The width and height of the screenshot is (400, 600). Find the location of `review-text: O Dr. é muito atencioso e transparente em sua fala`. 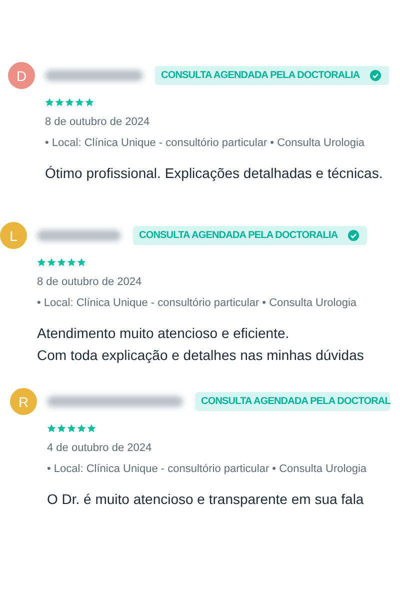

review-text: O Dr. é muito atencioso e transparente em sua fala is located at coordinates (206, 499).